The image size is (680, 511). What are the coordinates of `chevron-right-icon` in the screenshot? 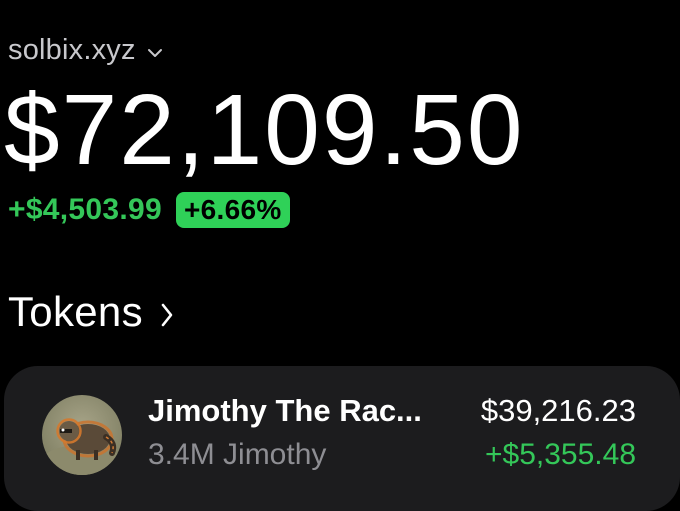 It's located at (167, 315).